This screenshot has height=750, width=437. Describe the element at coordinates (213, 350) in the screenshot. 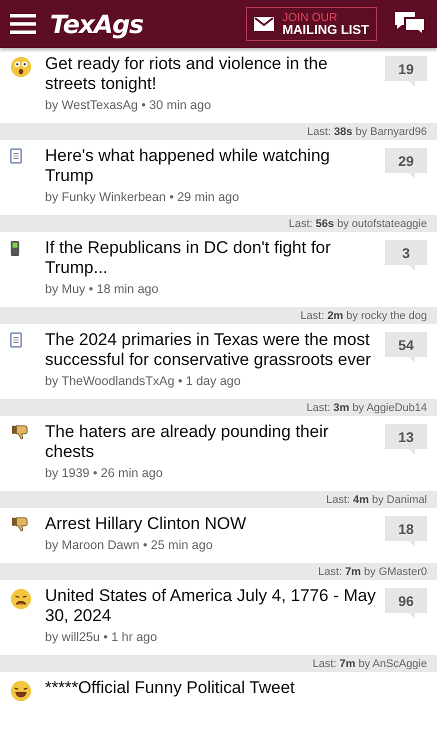

I see `thread-title: The 2024 primaries in Texas were the most successful for conservative grassroots ever` at that location.